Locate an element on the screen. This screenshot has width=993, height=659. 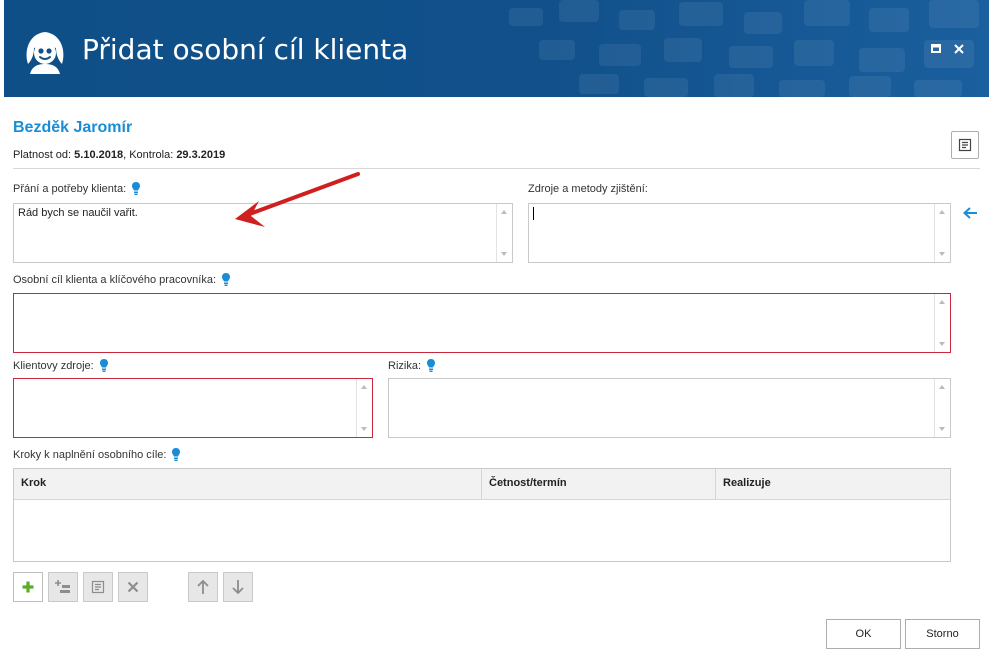
add-substep-button is located at coordinates (63, 587).